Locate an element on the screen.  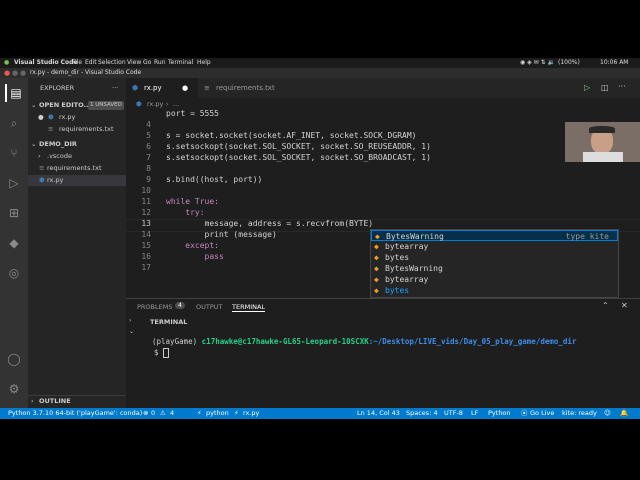
chevron-down-icon: ⌄ is located at coordinates (131, 331).